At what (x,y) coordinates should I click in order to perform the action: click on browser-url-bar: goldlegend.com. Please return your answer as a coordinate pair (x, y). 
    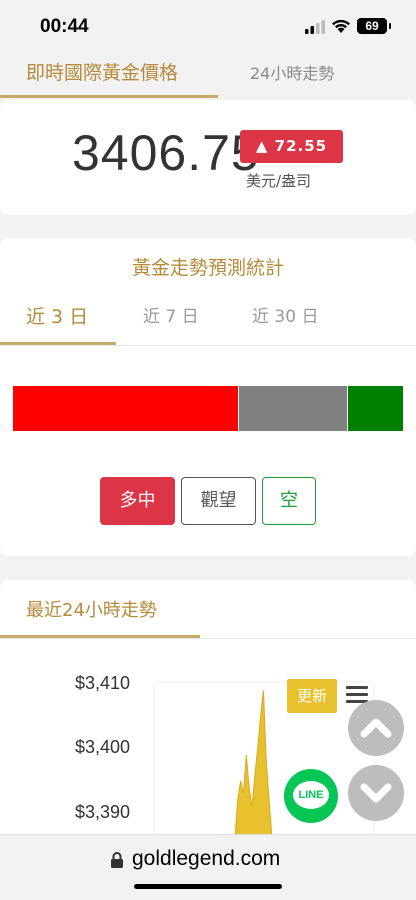
    Looking at the image, I should click on (208, 867).